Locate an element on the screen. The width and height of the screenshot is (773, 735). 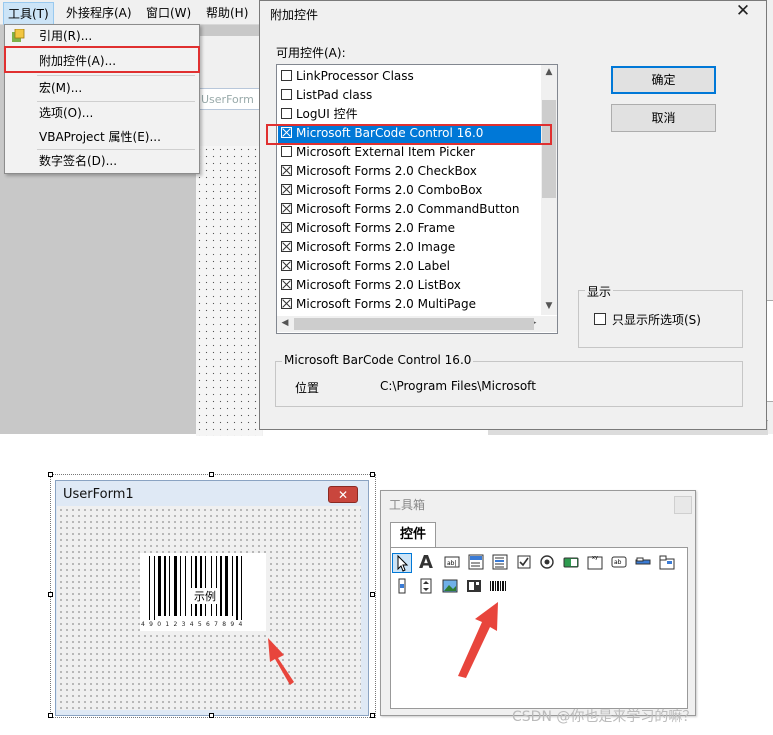
scroll-left-icon: ◀ is located at coordinates (285, 323).